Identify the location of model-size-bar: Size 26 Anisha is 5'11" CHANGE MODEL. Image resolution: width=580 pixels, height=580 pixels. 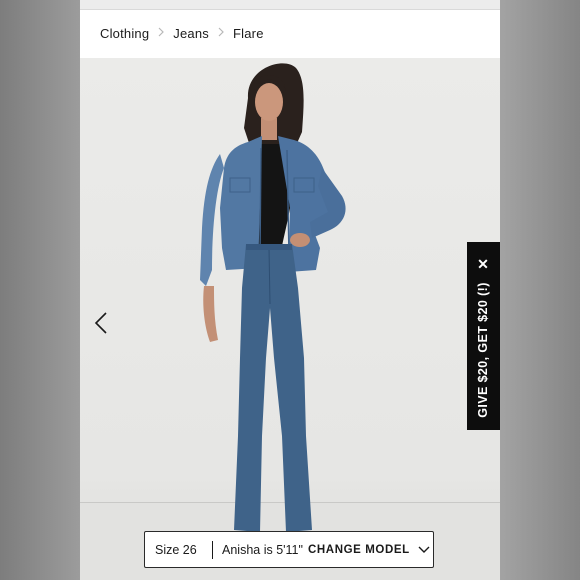
(289, 549).